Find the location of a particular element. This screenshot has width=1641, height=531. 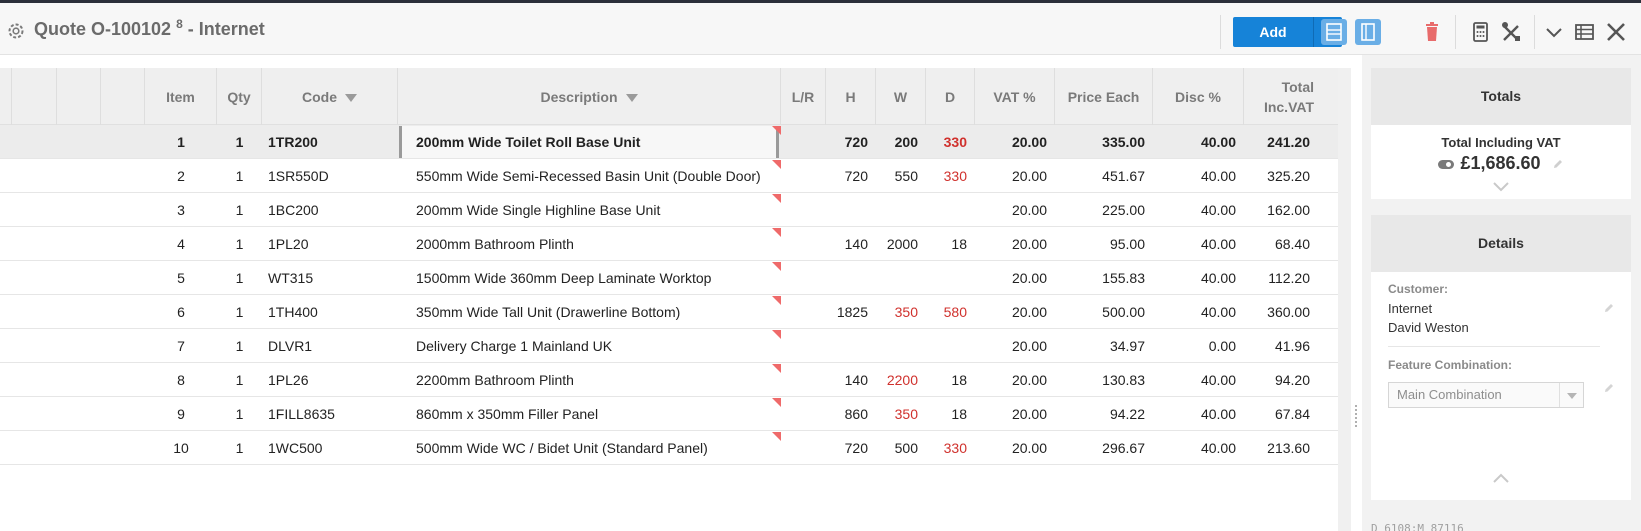

cell-total: 360.00 is located at coordinates (1284, 312).